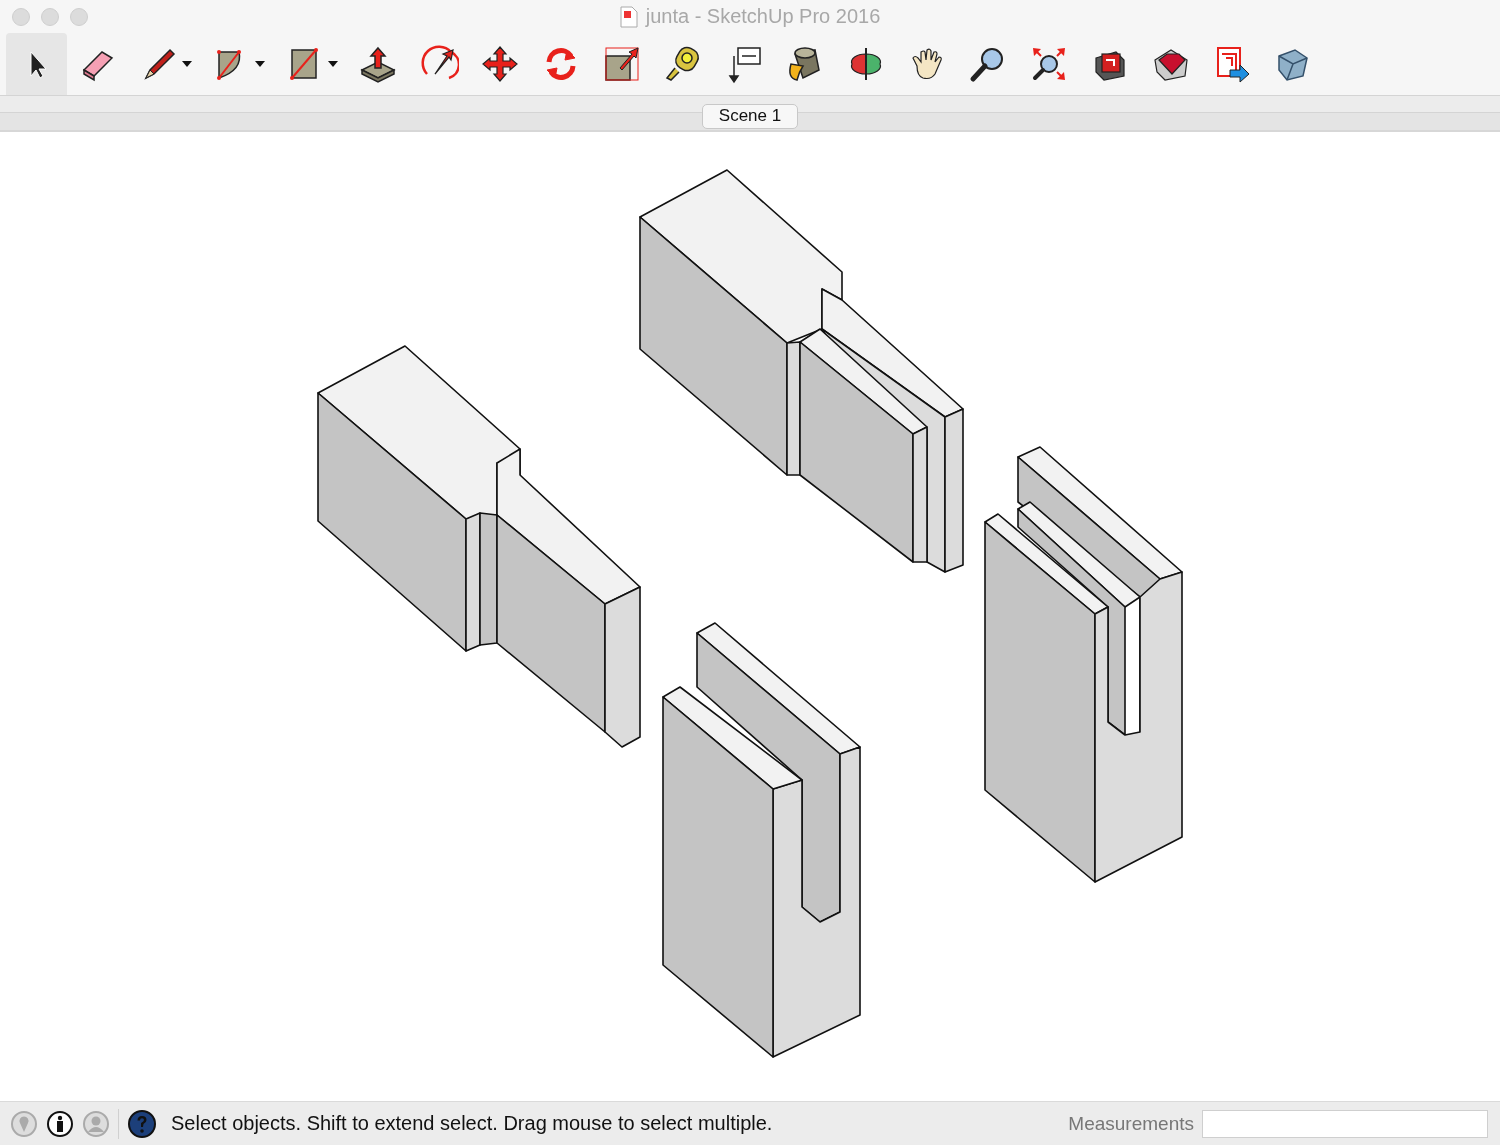  Describe the element at coordinates (60, 1123) in the screenshot. I see `info-icon` at that location.